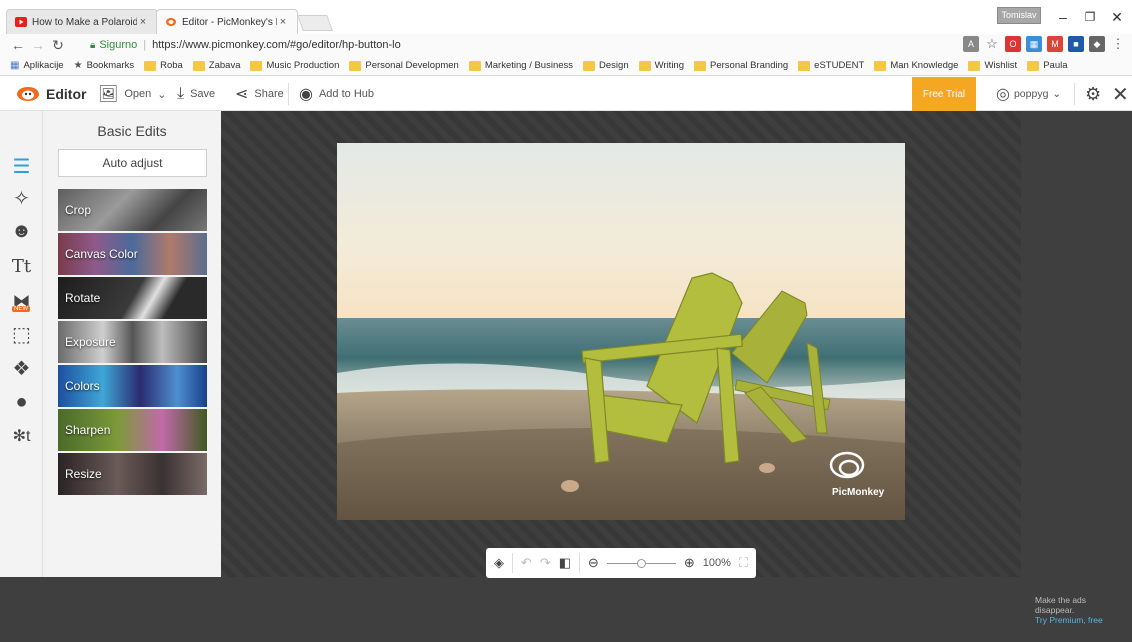 This screenshot has width=1132, height=642. What do you see at coordinates (78, 210) in the screenshot?
I see `tool-label: Crop` at bounding box center [78, 210].